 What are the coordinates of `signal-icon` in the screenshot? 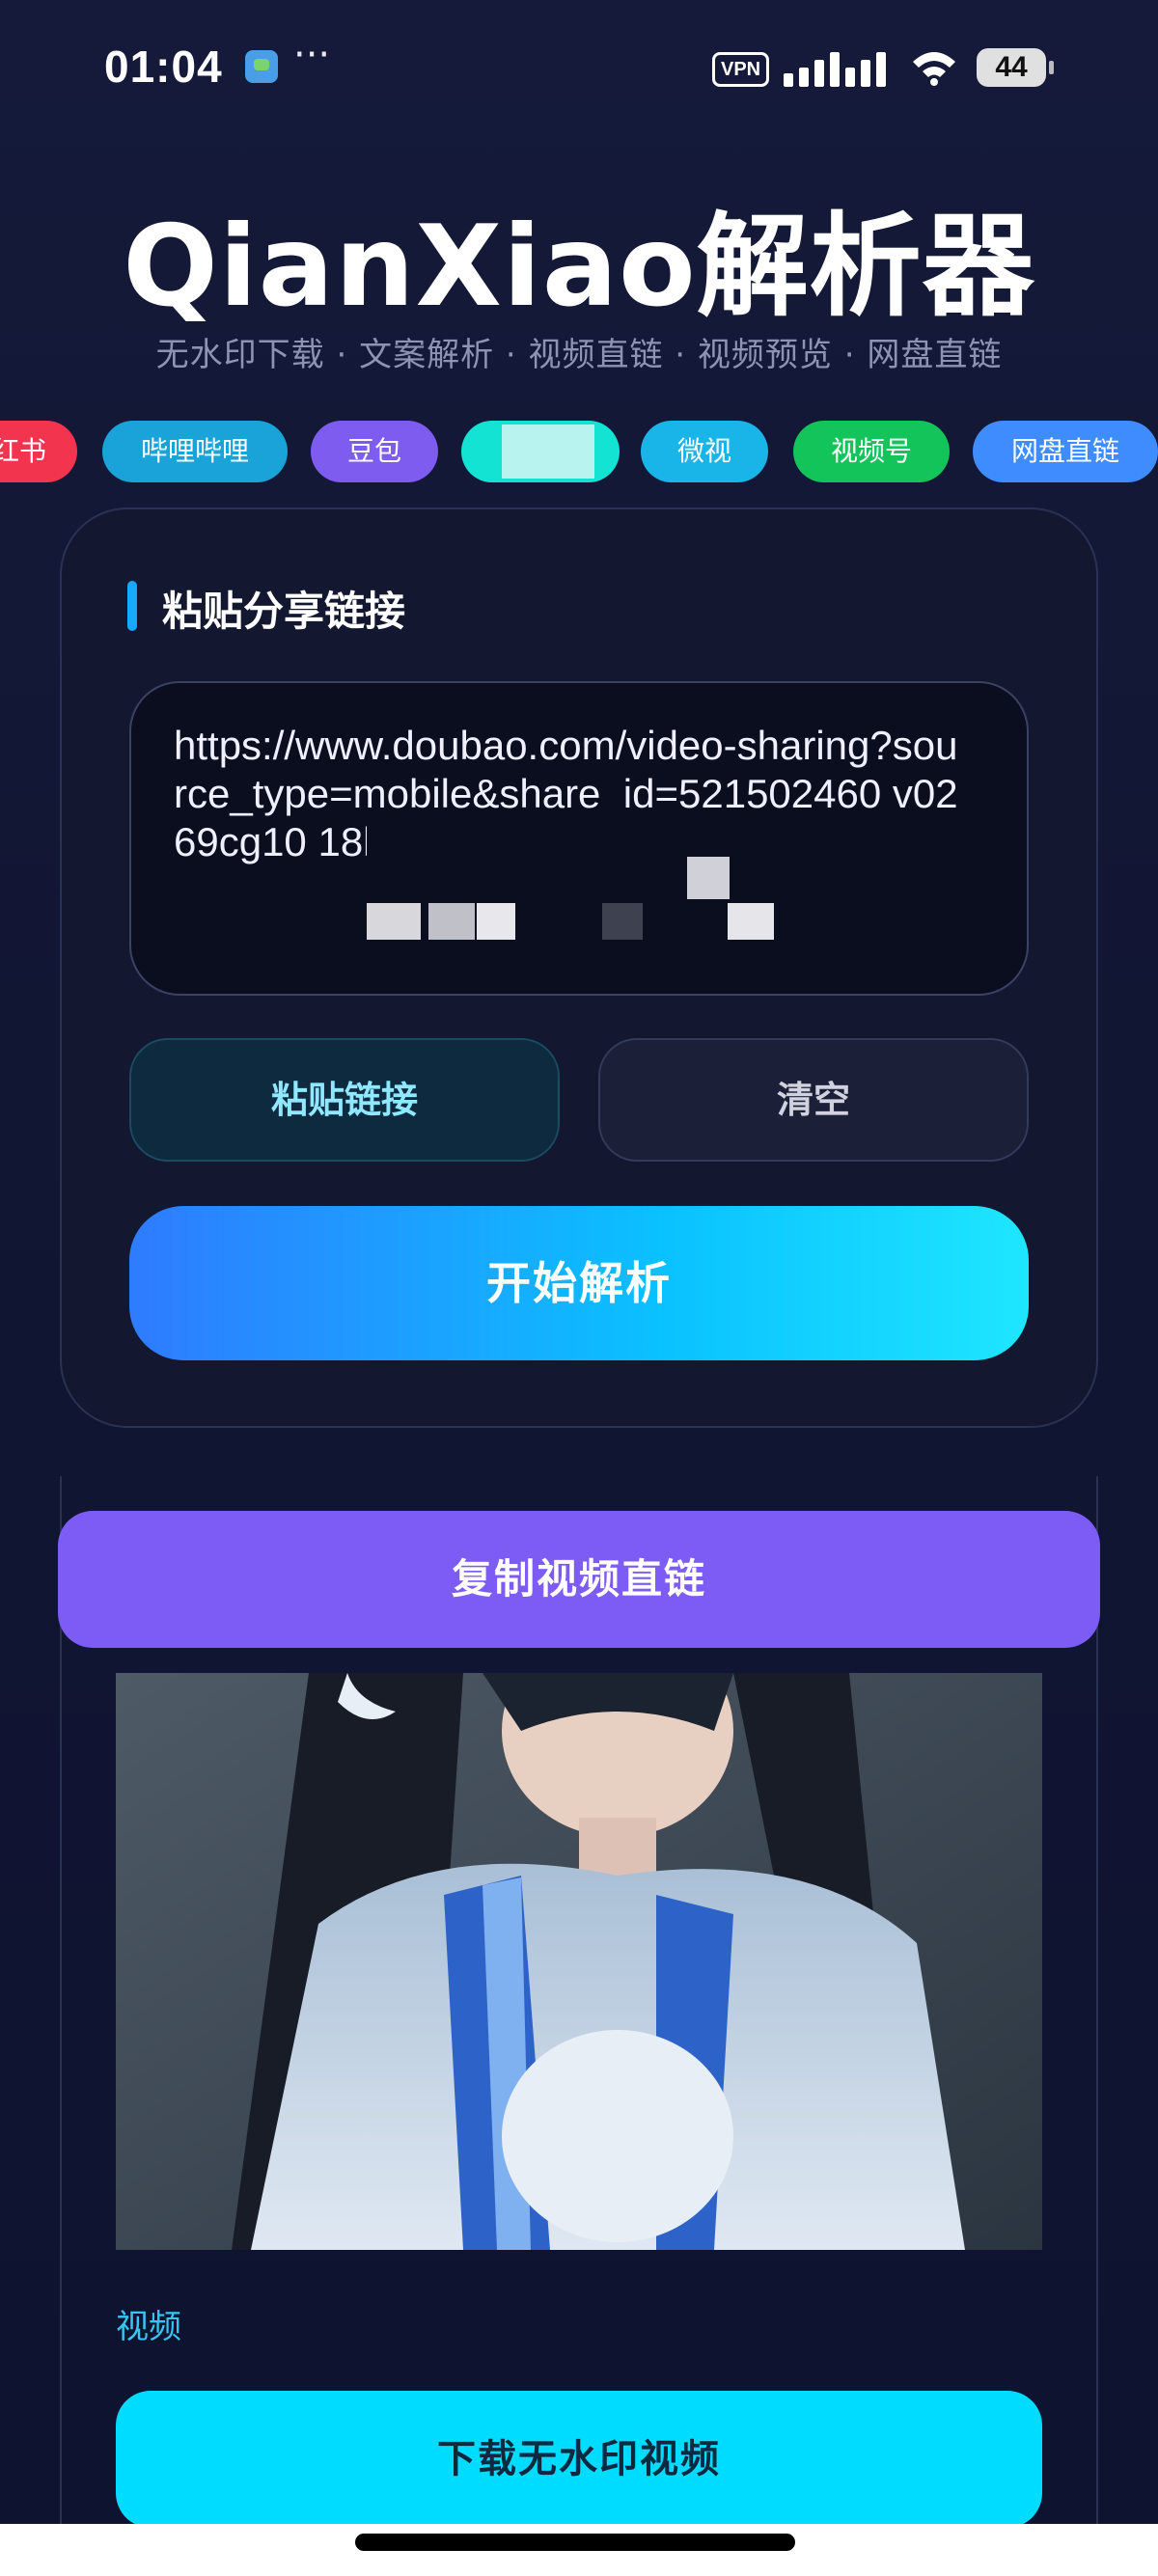 It's located at (837, 68).